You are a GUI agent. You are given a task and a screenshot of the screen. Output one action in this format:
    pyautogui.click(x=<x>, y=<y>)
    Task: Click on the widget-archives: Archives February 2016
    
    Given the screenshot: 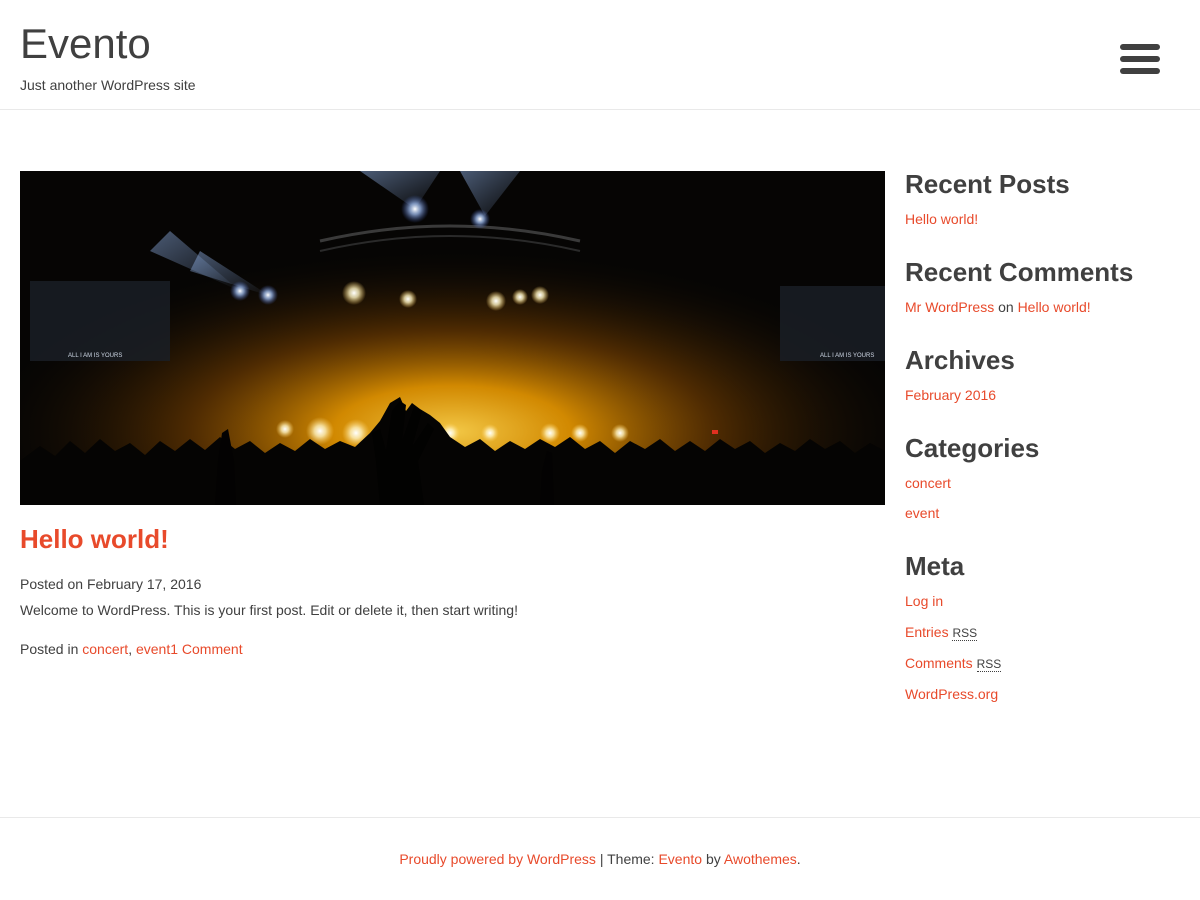 What is the action you would take?
    pyautogui.click(x=1045, y=374)
    